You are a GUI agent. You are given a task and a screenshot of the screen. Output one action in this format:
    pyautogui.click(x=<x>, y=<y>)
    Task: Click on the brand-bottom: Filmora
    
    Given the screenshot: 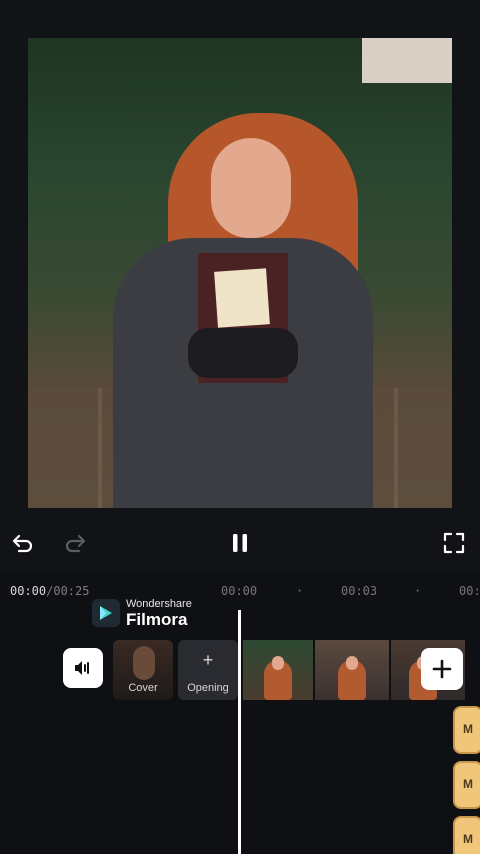 What is the action you would take?
    pyautogui.click(x=157, y=619)
    